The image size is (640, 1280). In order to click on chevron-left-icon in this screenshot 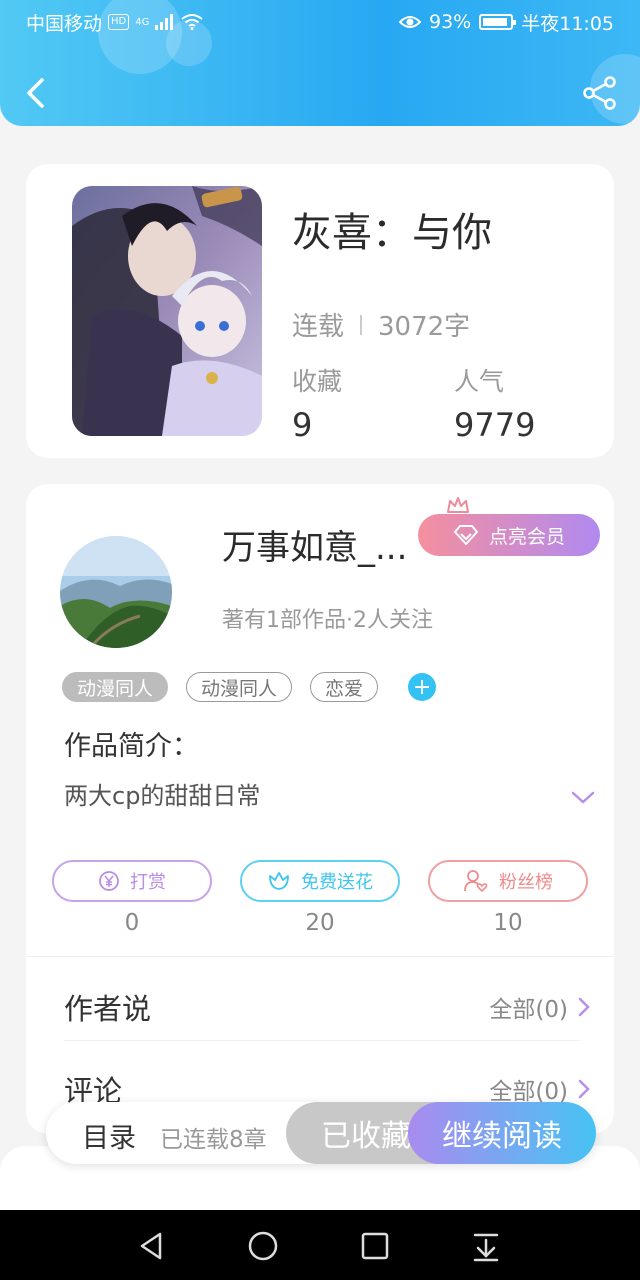, I will do `click(35, 93)`.